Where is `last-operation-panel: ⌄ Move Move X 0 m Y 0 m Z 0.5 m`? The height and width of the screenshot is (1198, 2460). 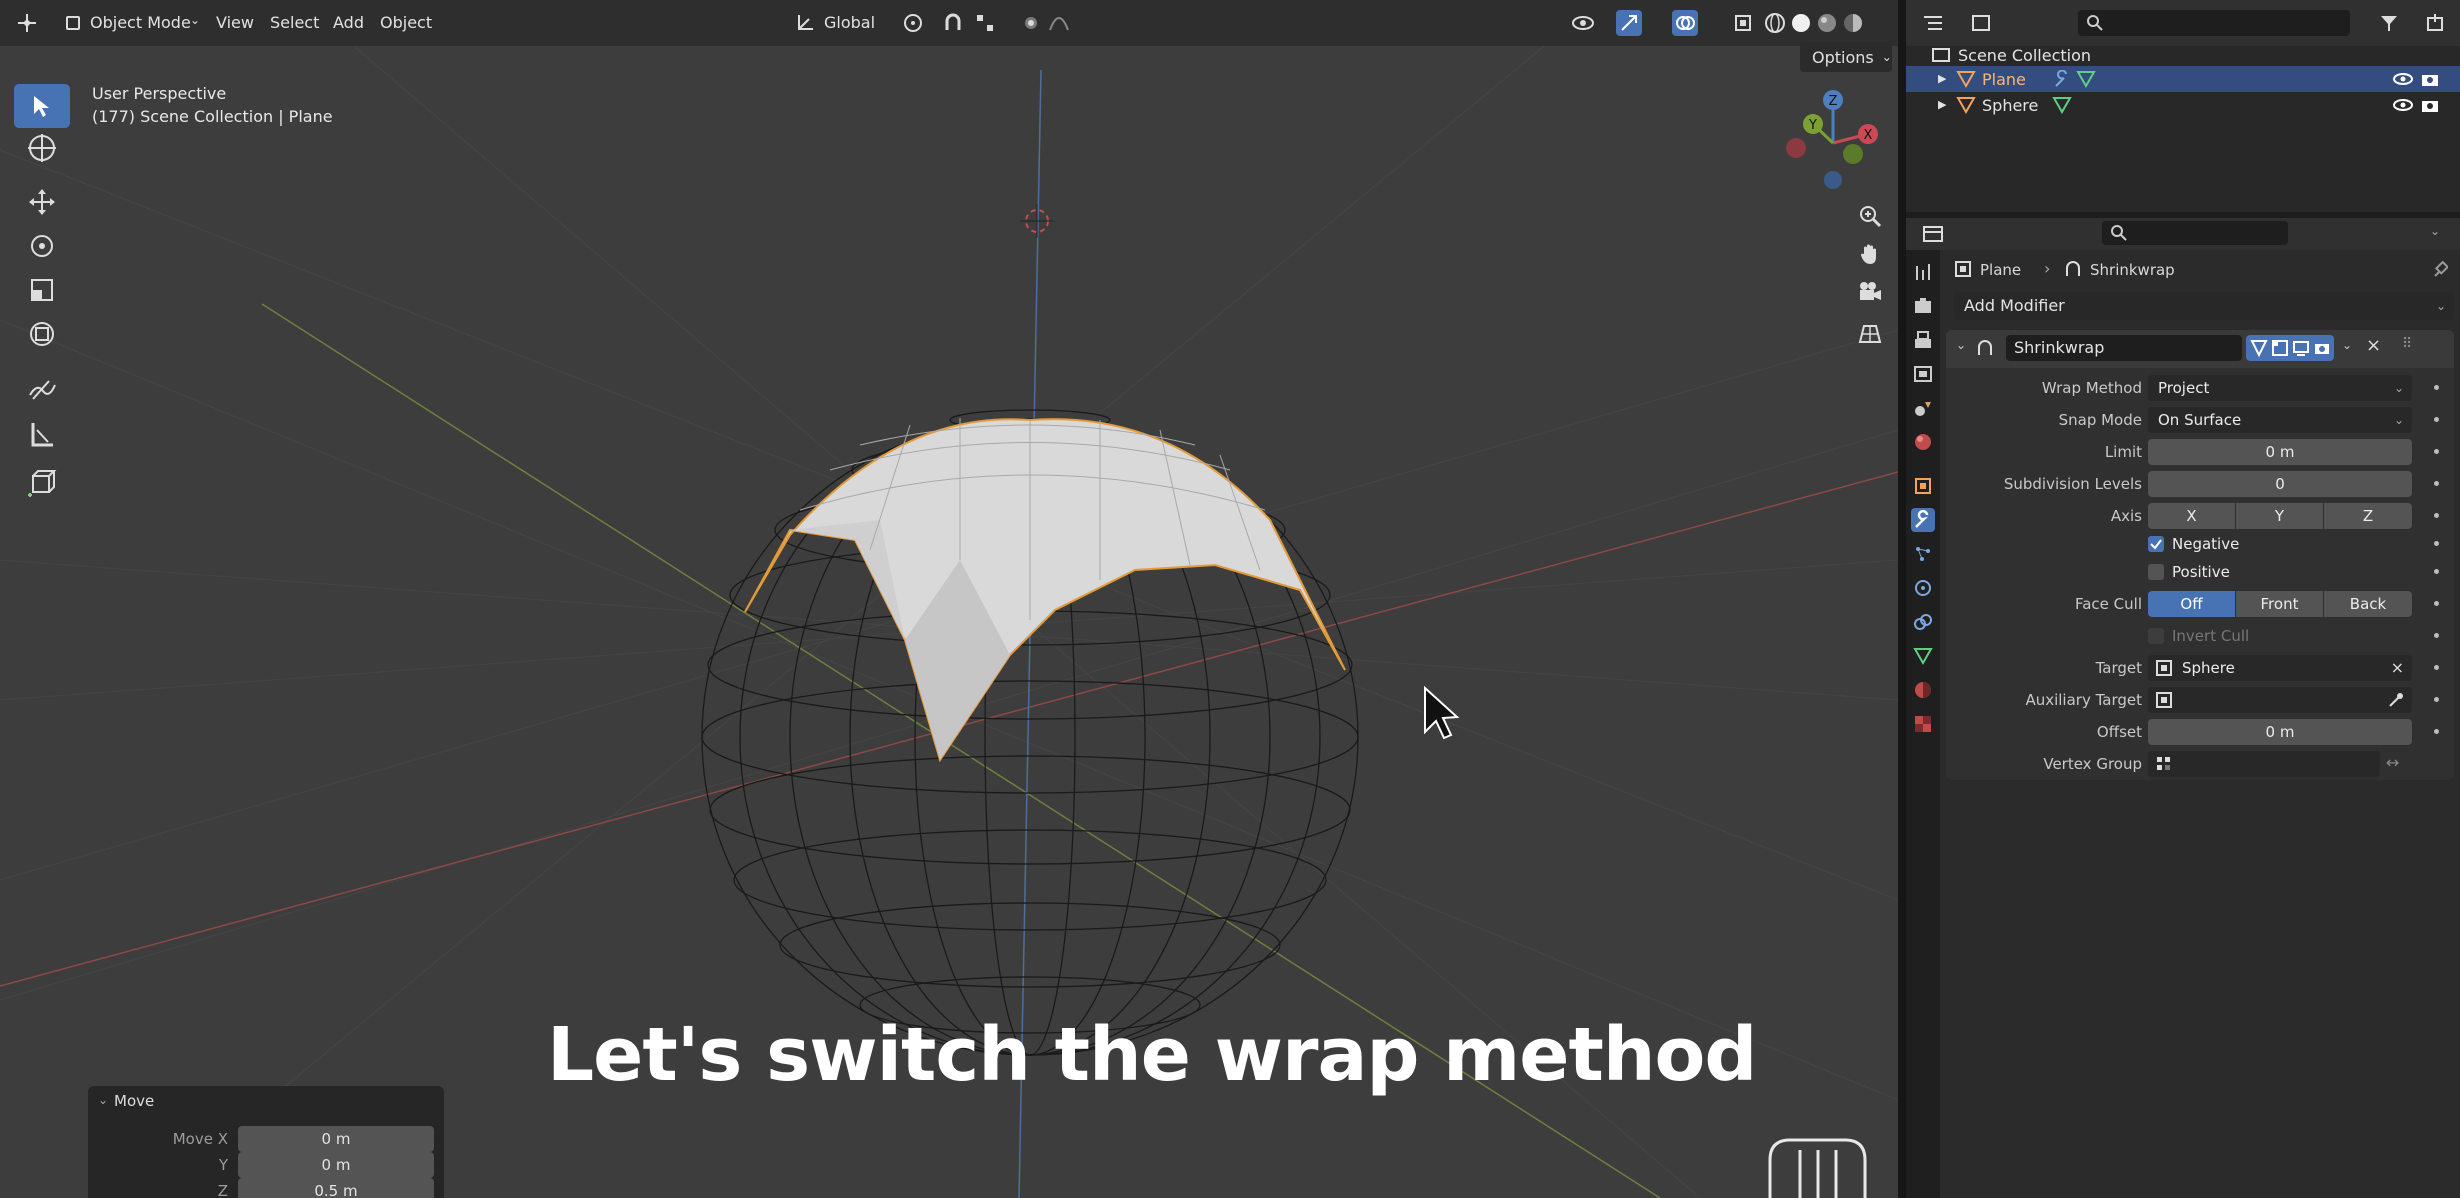 last-operation-panel: ⌄ Move Move X 0 m Y 0 m Z 0.5 m is located at coordinates (266, 1142).